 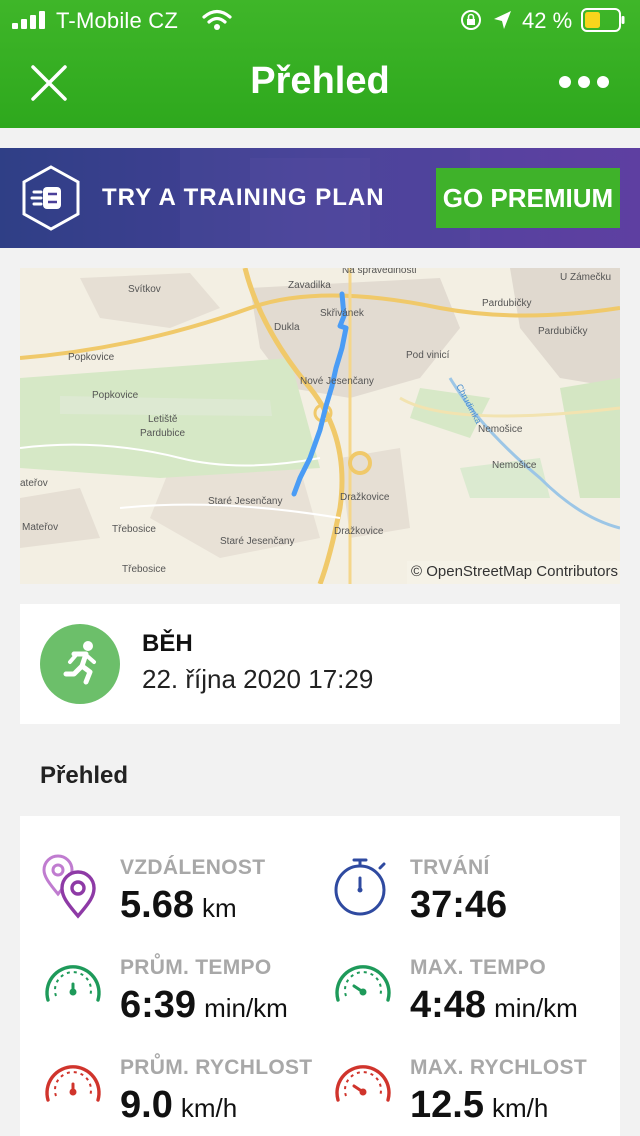 What do you see at coordinates (479, 1105) in the screenshot?
I see `stat-value: 12.5 km/h` at bounding box center [479, 1105].